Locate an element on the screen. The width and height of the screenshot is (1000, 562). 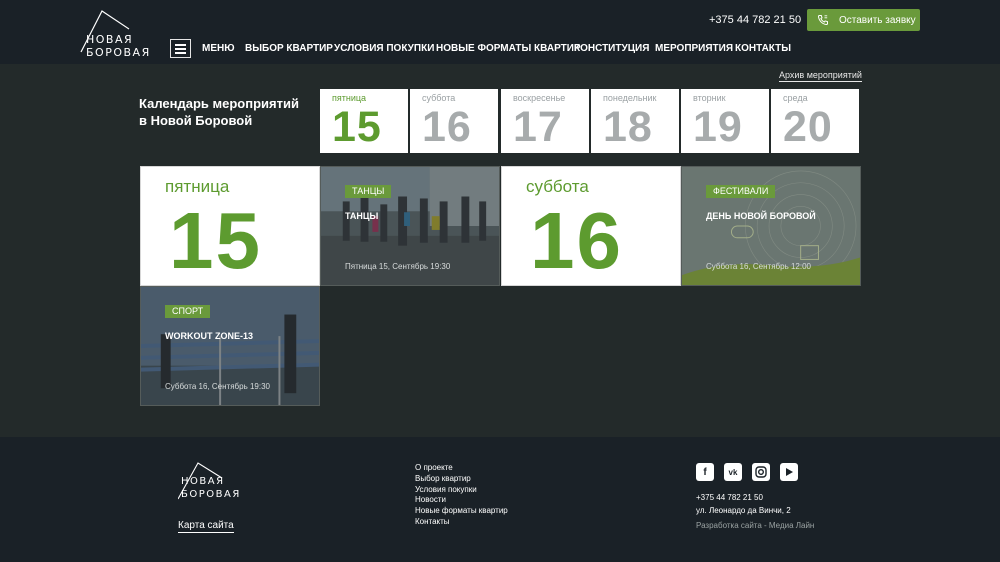
nav-item-contacts: КОНТАКТЫ is located at coordinates (763, 48).